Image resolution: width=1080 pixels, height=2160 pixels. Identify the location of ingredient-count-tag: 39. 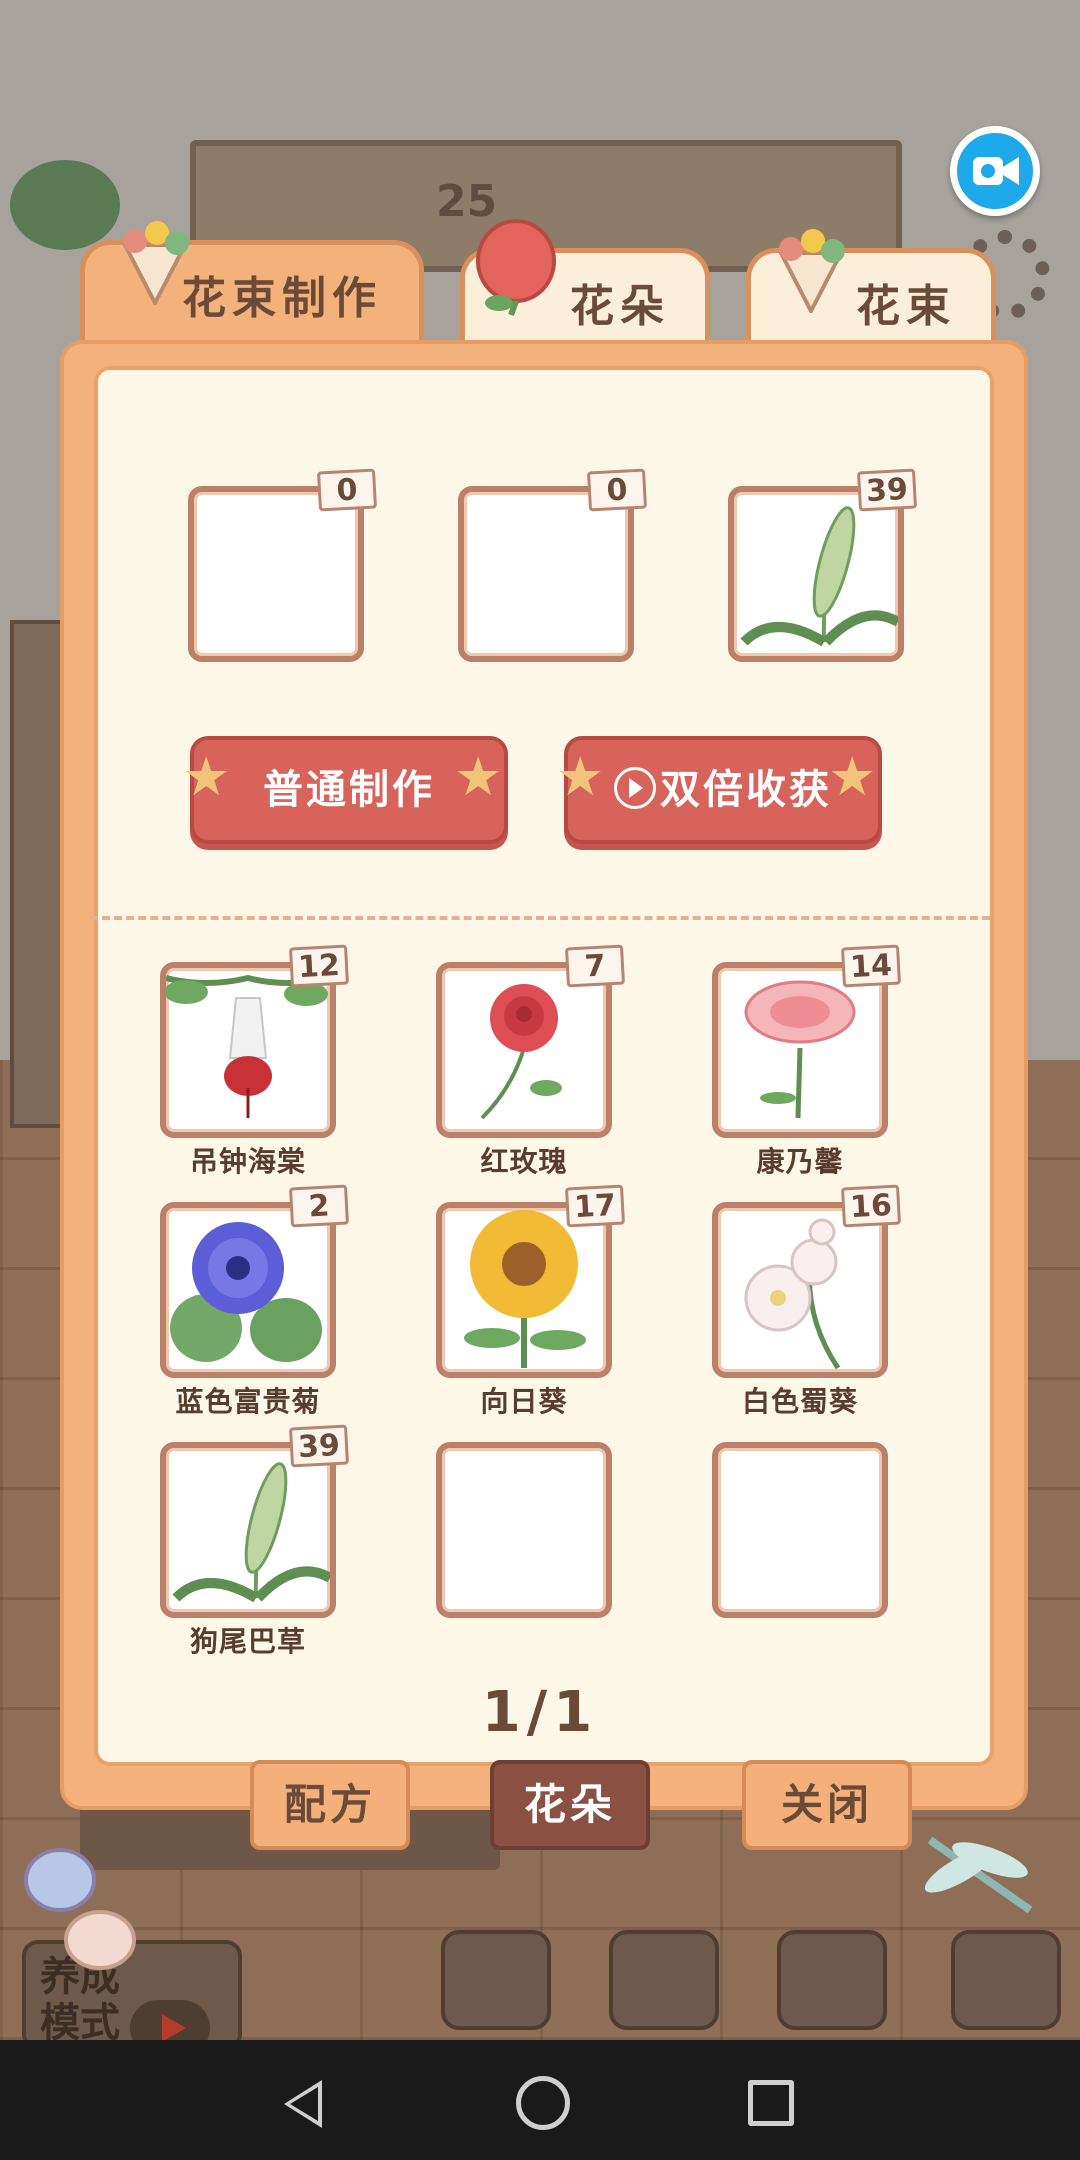
(887, 490).